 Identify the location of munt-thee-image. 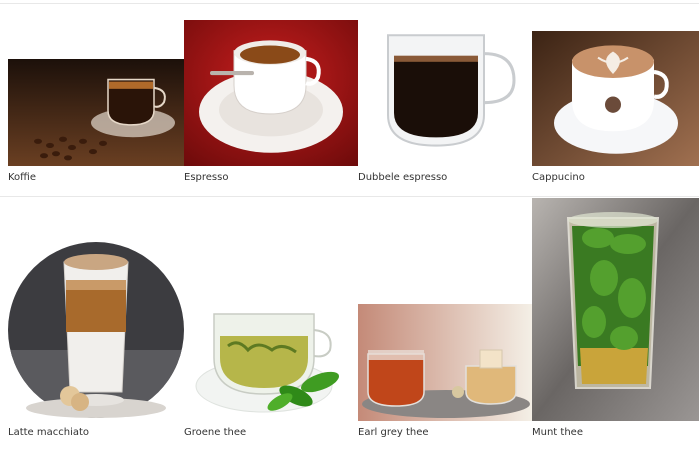
(615, 309).